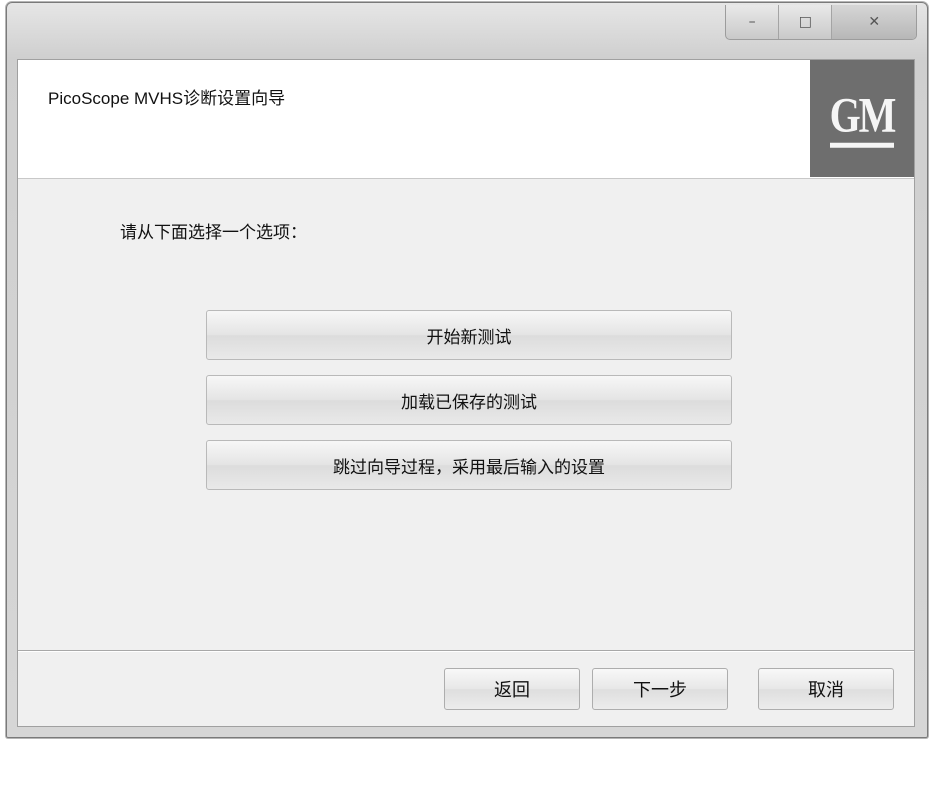  I want to click on start-new-test-button: 开始新测试, so click(469, 335).